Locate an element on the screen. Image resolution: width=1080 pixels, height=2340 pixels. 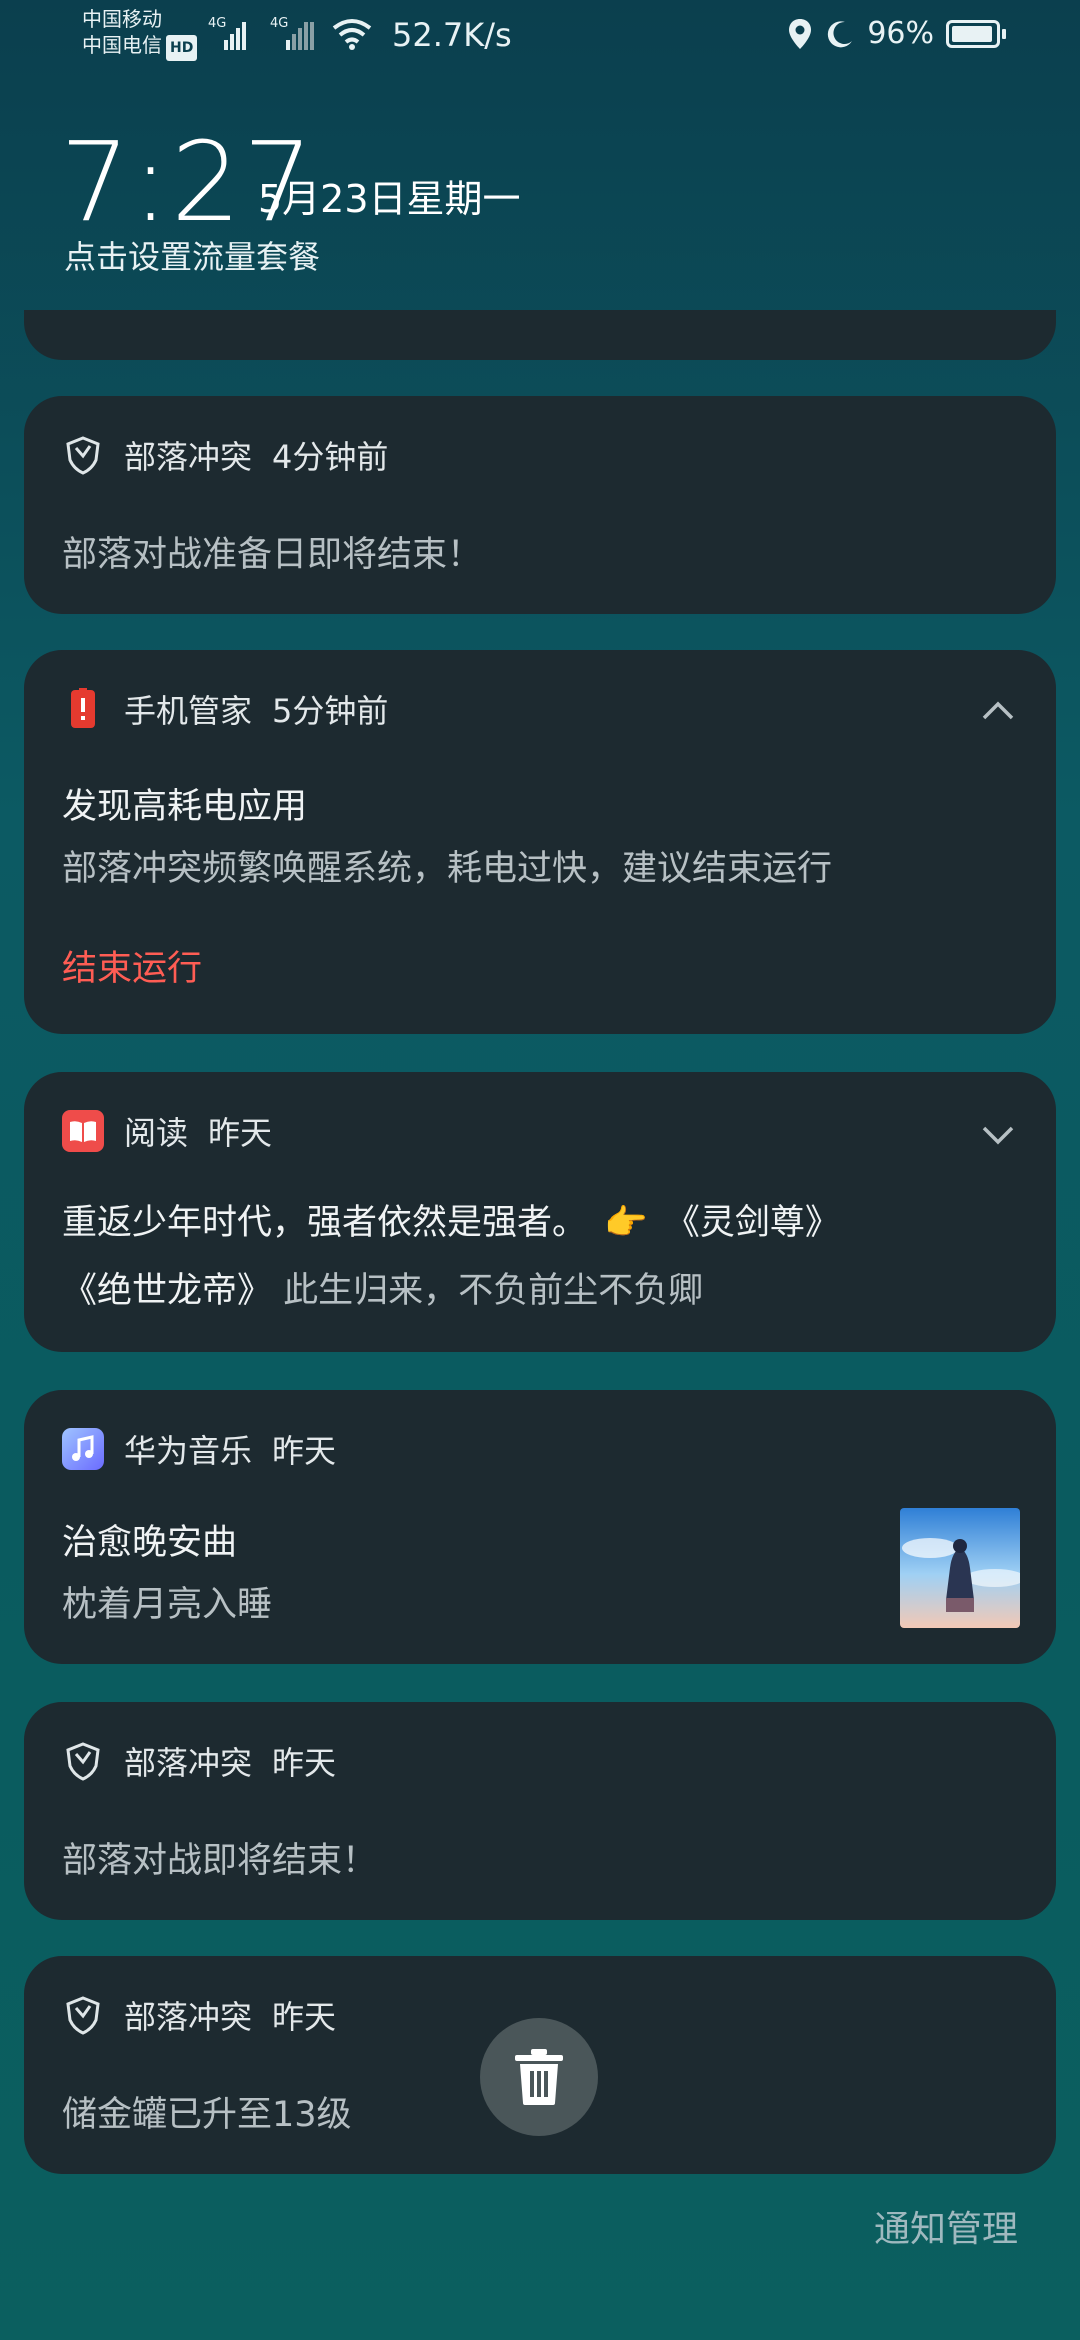
notification-header: 阅读 昨天 is located at coordinates (167, 1131).